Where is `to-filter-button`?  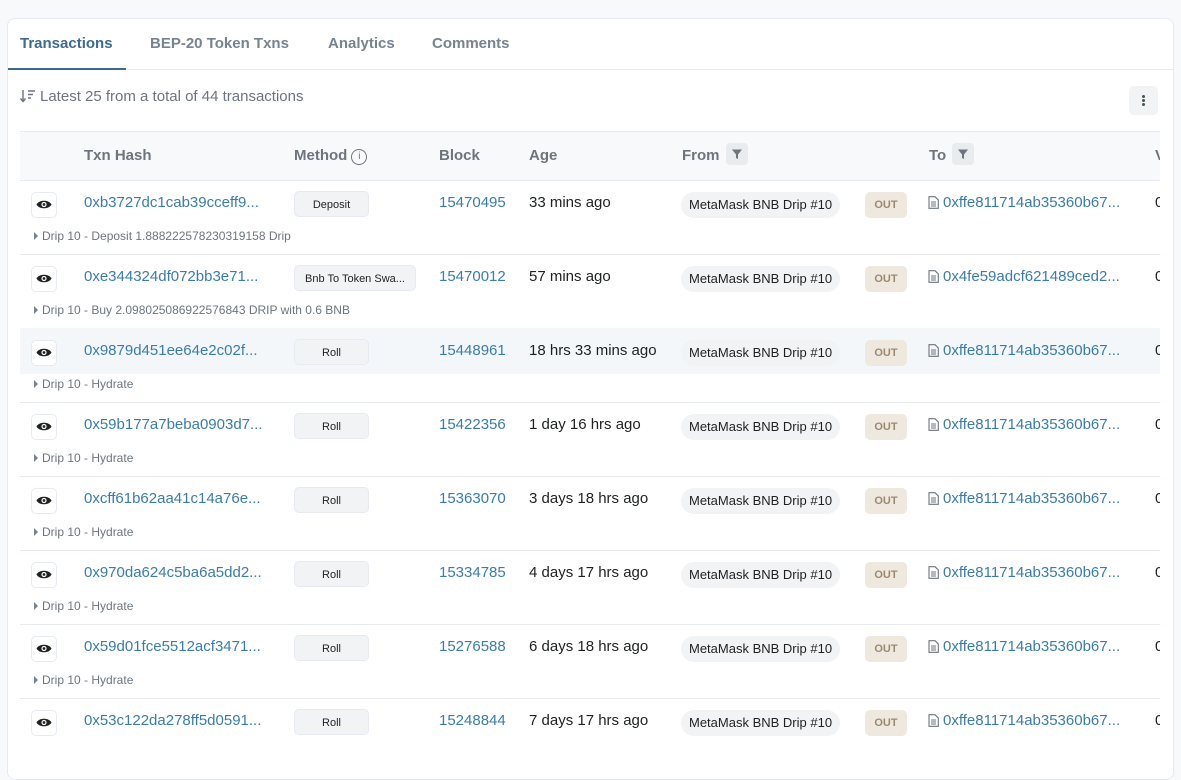 to-filter-button is located at coordinates (963, 154).